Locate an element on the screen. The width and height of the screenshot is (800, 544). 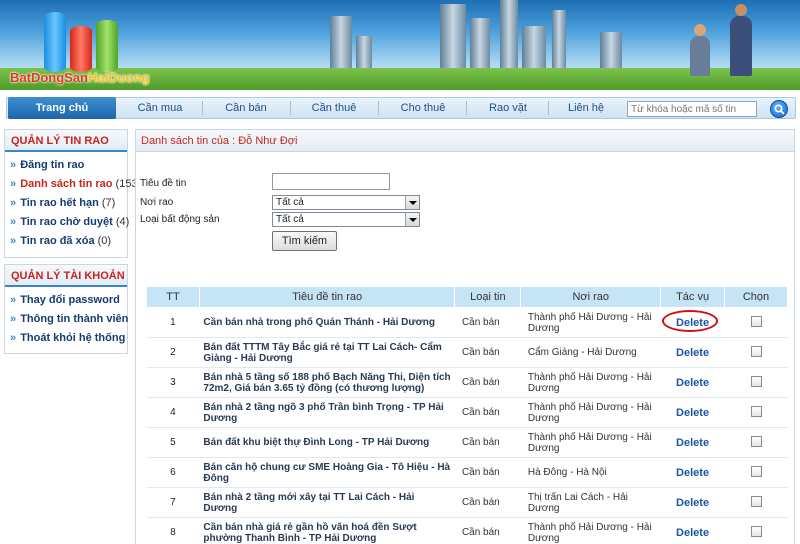
nav-item-can-thue: Cần thuê is located at coordinates (334, 108).